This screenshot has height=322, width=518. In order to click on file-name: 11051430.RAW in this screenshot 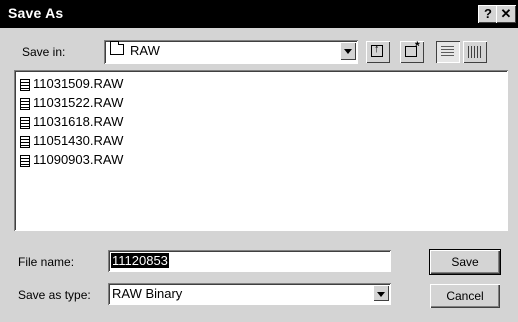, I will do `click(78, 140)`.